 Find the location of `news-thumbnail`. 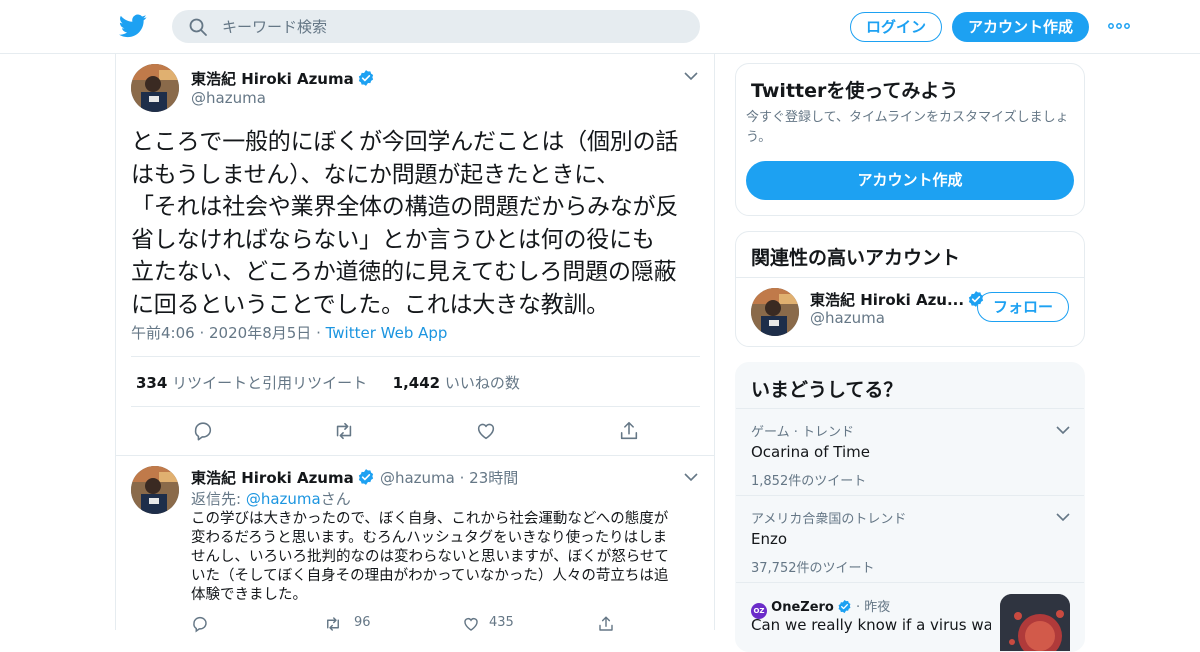

news-thumbnail is located at coordinates (1035, 622).